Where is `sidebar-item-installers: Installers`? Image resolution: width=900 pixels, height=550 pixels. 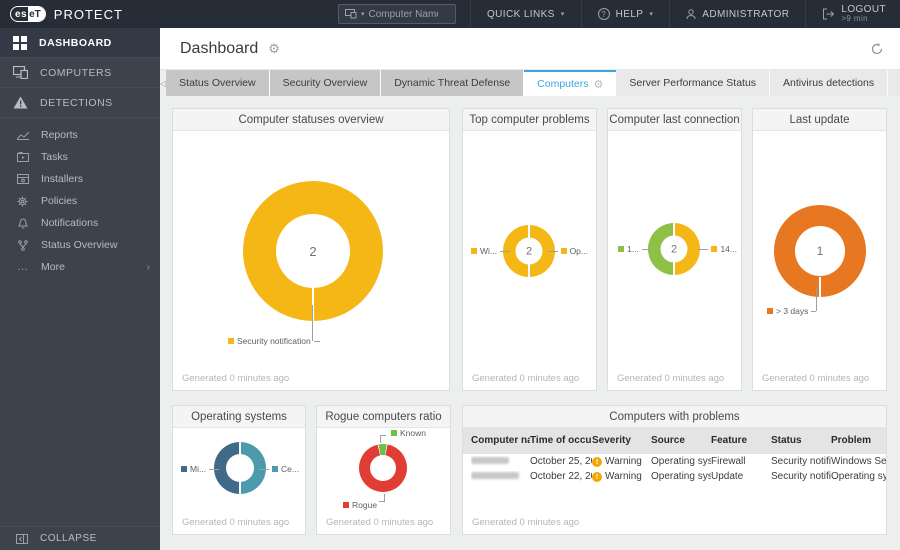
sidebar-item-installers: Installers is located at coordinates (80, 179).